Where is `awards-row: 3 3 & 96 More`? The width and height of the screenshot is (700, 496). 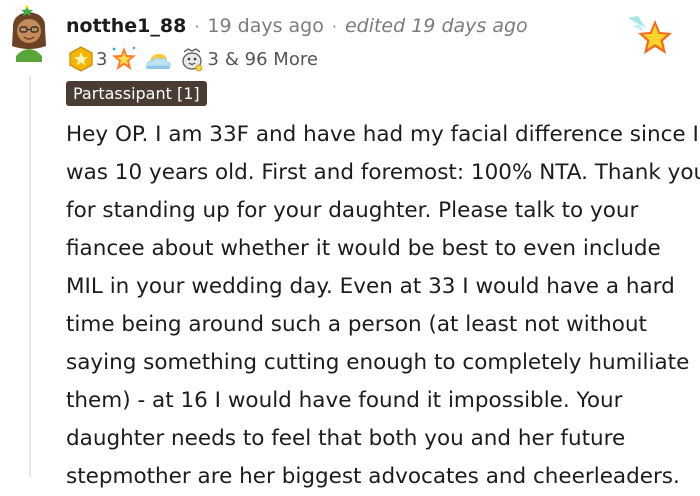
awards-row: 3 3 & 96 More is located at coordinates (193, 59).